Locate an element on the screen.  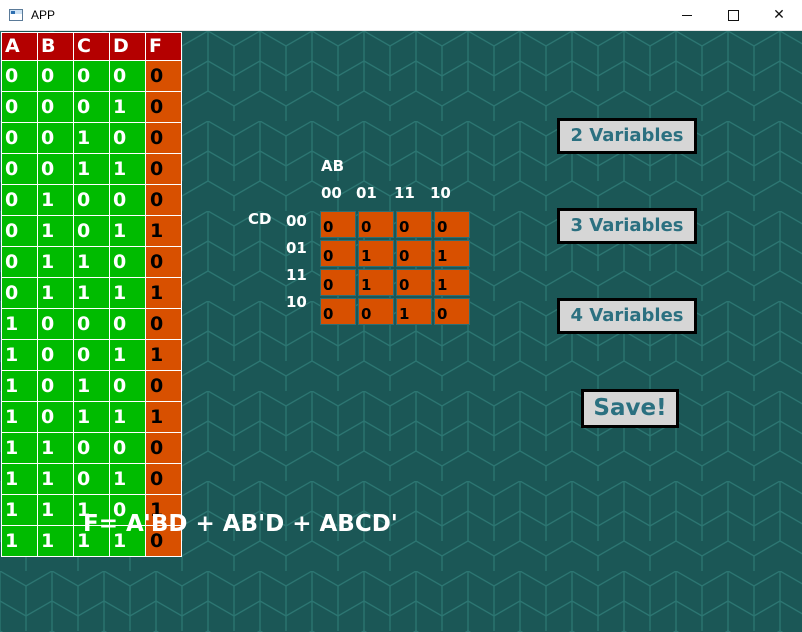
window-title: APP is located at coordinates (43, 15).